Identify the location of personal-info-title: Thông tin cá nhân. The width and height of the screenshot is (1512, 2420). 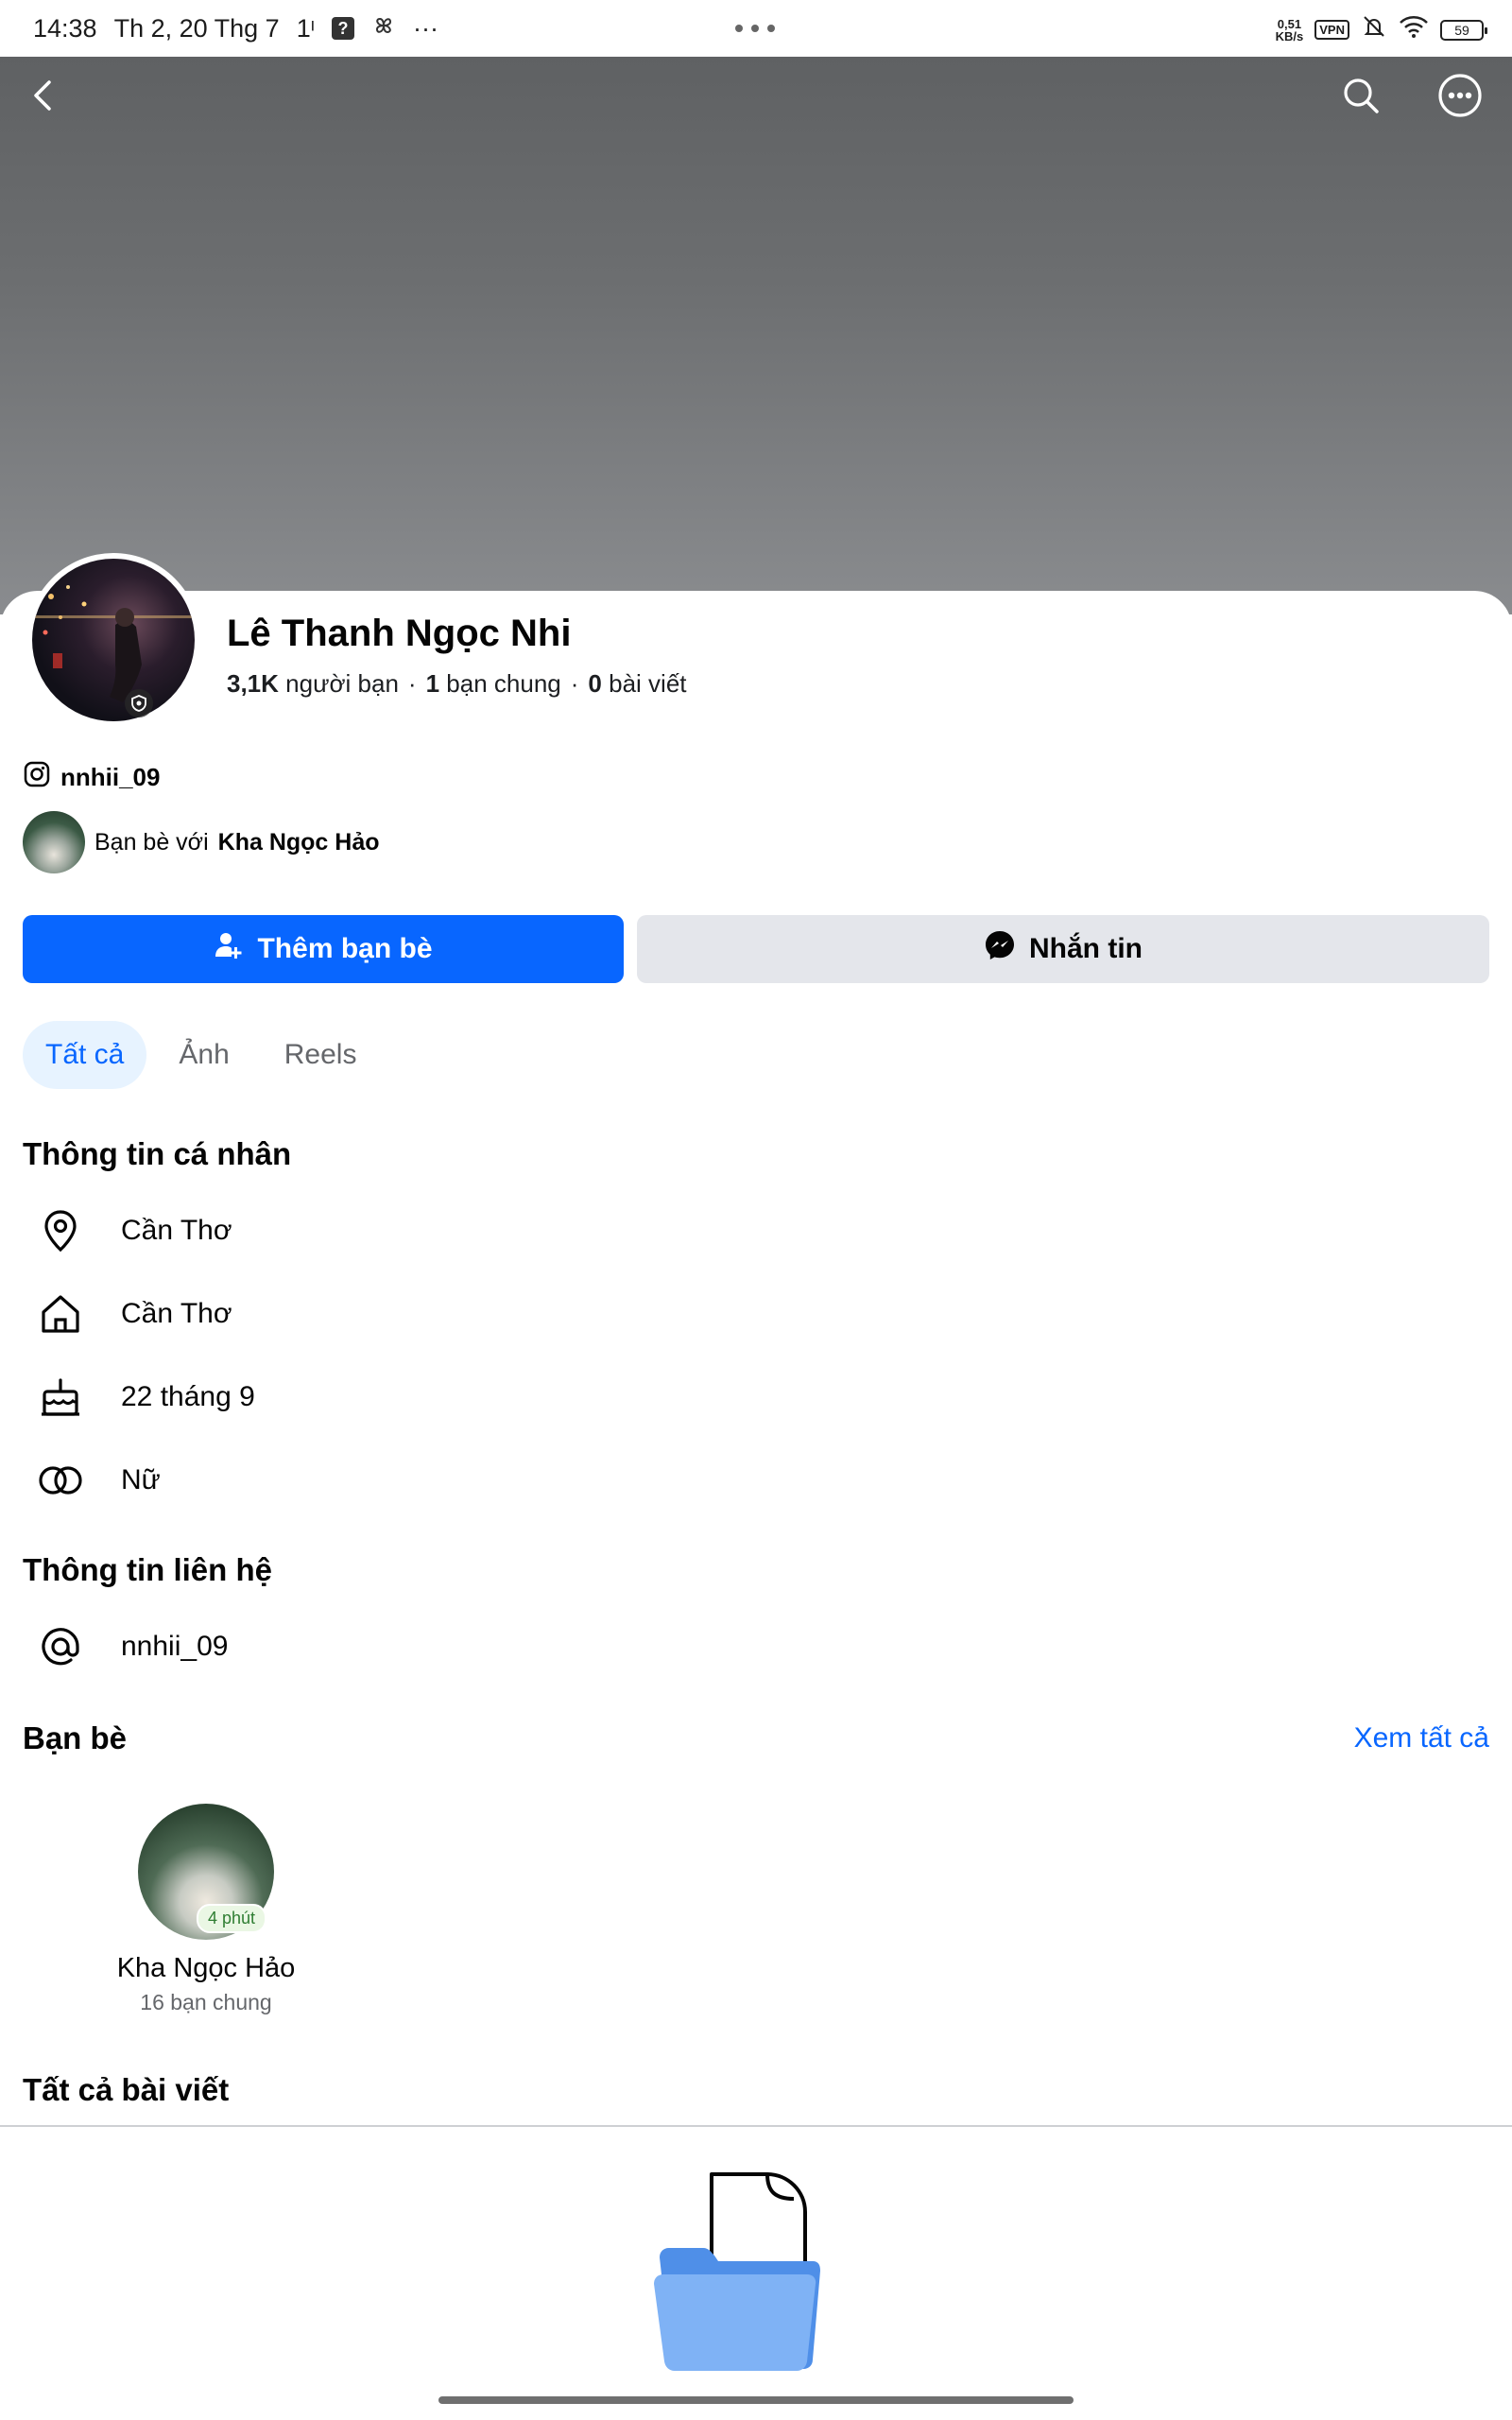
(157, 1153).